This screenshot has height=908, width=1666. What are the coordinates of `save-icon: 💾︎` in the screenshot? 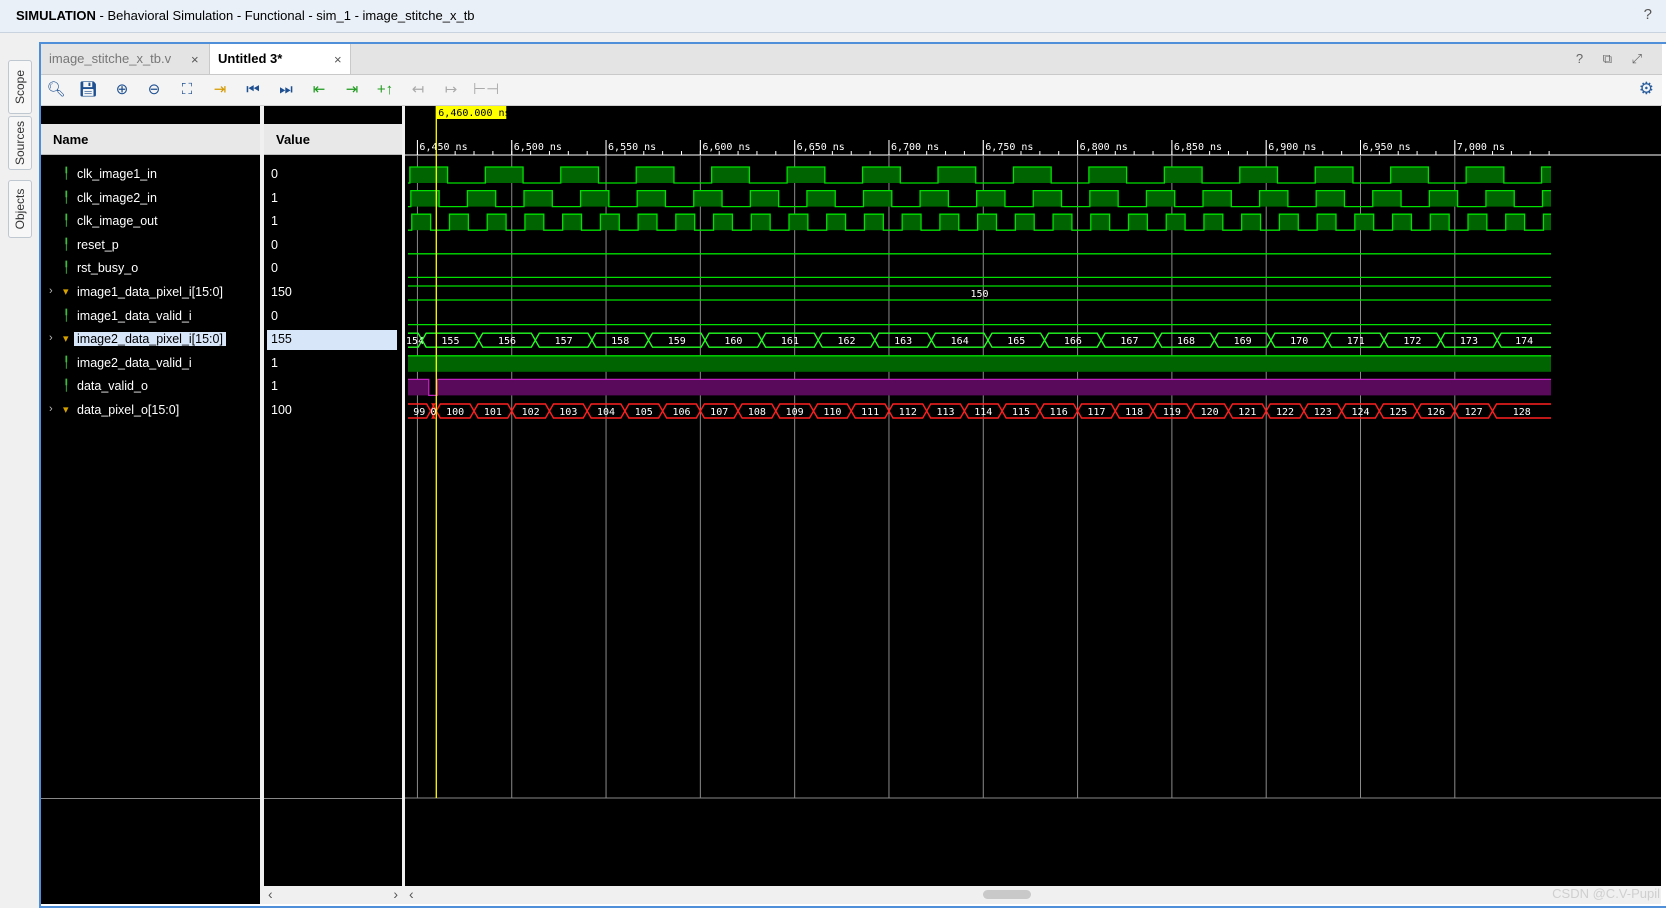 It's located at (88, 90).